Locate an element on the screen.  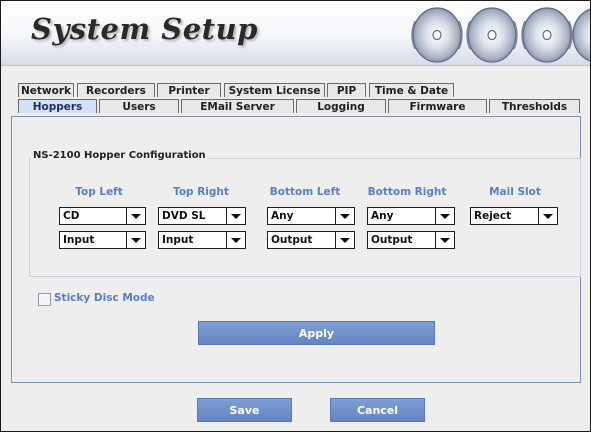
column-label-top-right: Top Right is located at coordinates (201, 192).